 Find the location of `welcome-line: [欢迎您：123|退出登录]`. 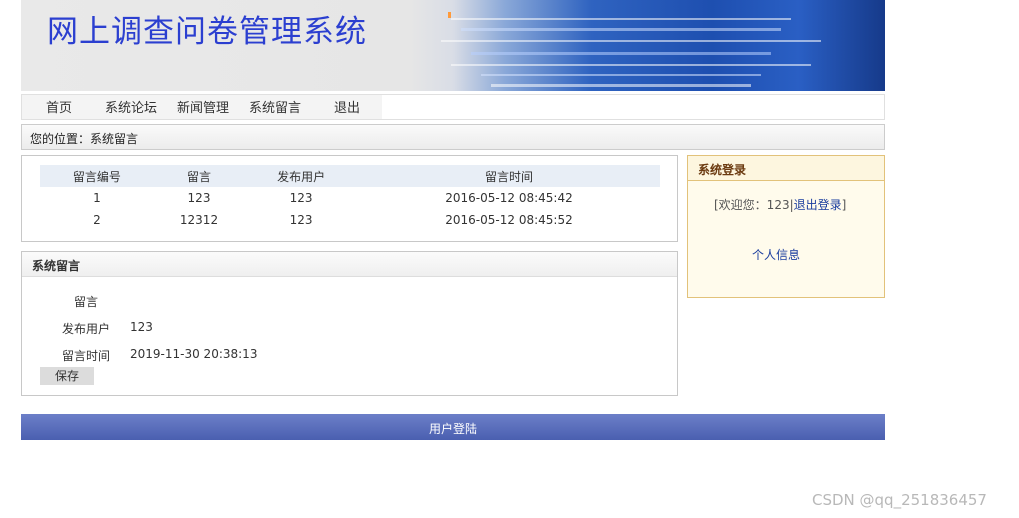

welcome-line: [欢迎您：123|退出登录] is located at coordinates (780, 204).